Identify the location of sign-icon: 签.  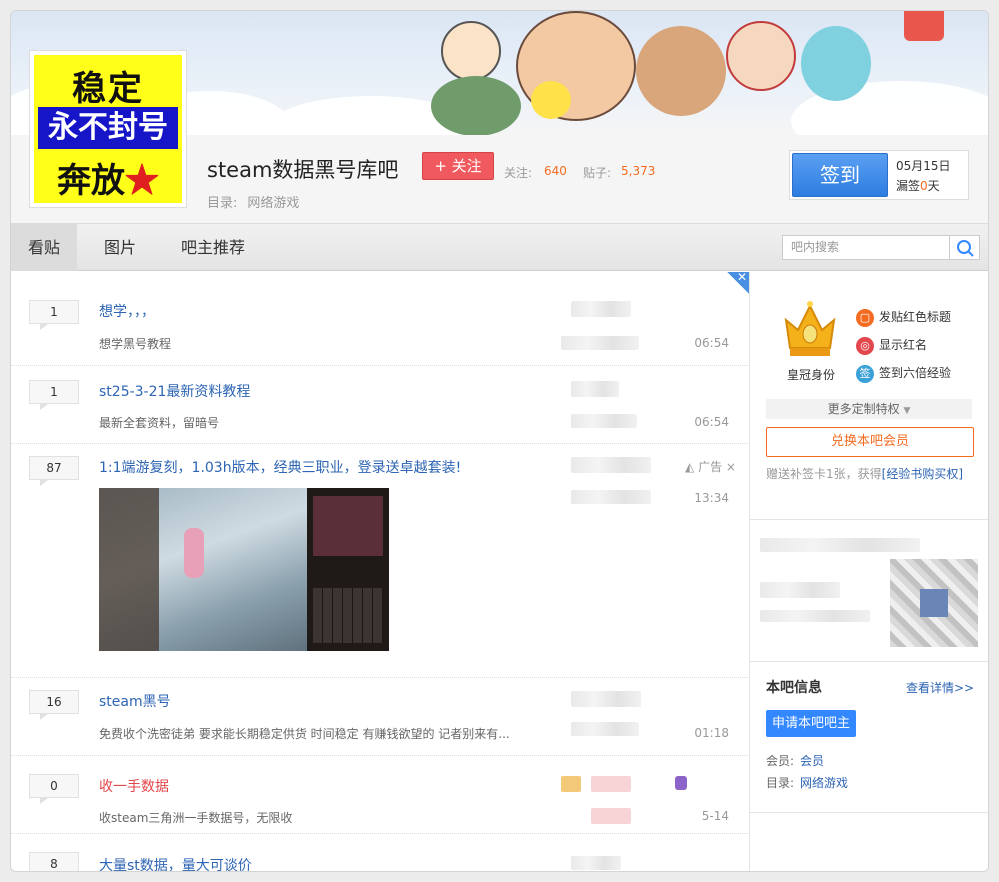
(865, 373).